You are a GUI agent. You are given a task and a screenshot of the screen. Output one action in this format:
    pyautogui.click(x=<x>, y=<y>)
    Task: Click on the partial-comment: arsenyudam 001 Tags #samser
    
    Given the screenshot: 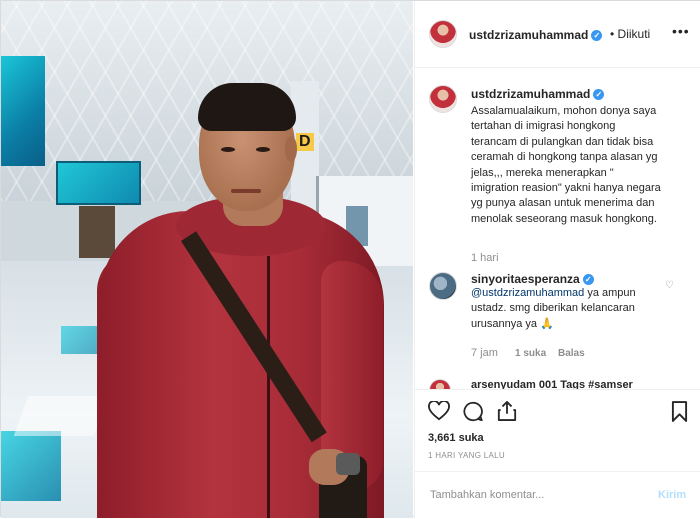 What is the action you would take?
    pyautogui.click(x=564, y=383)
    